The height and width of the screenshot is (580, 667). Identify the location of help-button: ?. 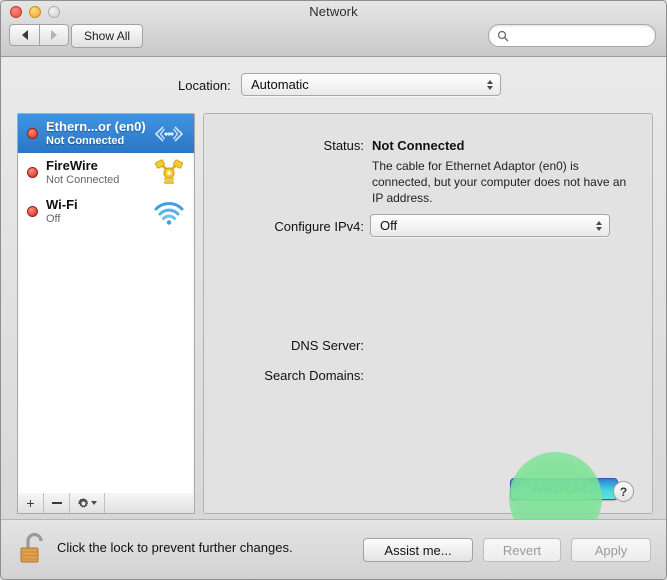
(623, 491).